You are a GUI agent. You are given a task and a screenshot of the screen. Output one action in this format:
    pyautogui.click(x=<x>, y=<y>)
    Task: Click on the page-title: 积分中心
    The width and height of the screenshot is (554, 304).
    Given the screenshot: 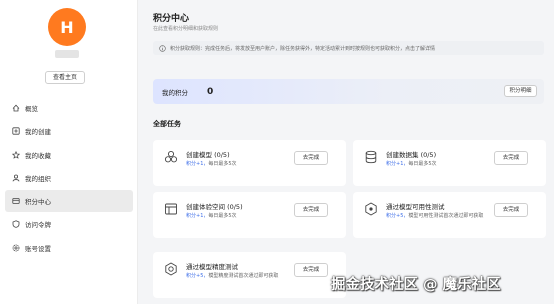 What is the action you would take?
    pyautogui.click(x=171, y=19)
    